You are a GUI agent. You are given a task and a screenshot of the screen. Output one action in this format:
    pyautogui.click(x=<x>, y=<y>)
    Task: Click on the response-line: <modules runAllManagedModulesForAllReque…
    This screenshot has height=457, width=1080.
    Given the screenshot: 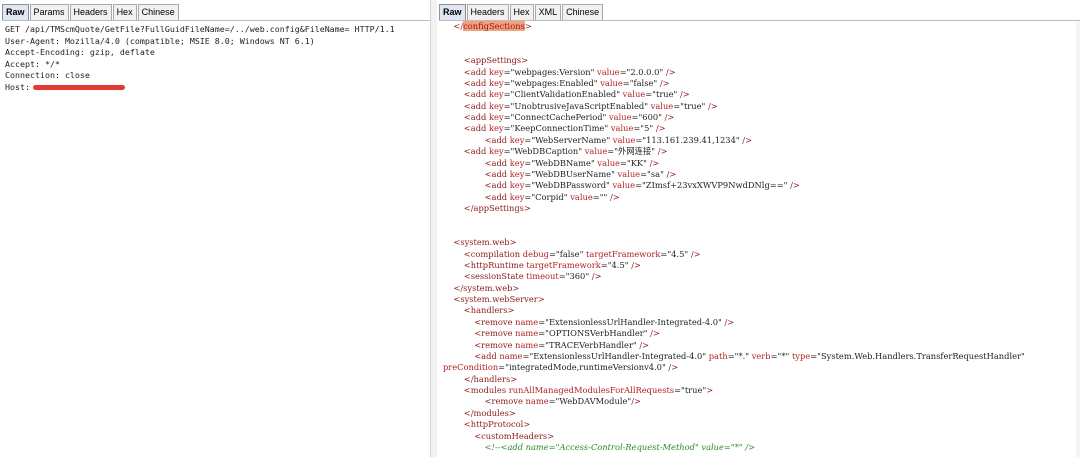 What is the action you would take?
    pyautogui.click(x=758, y=390)
    